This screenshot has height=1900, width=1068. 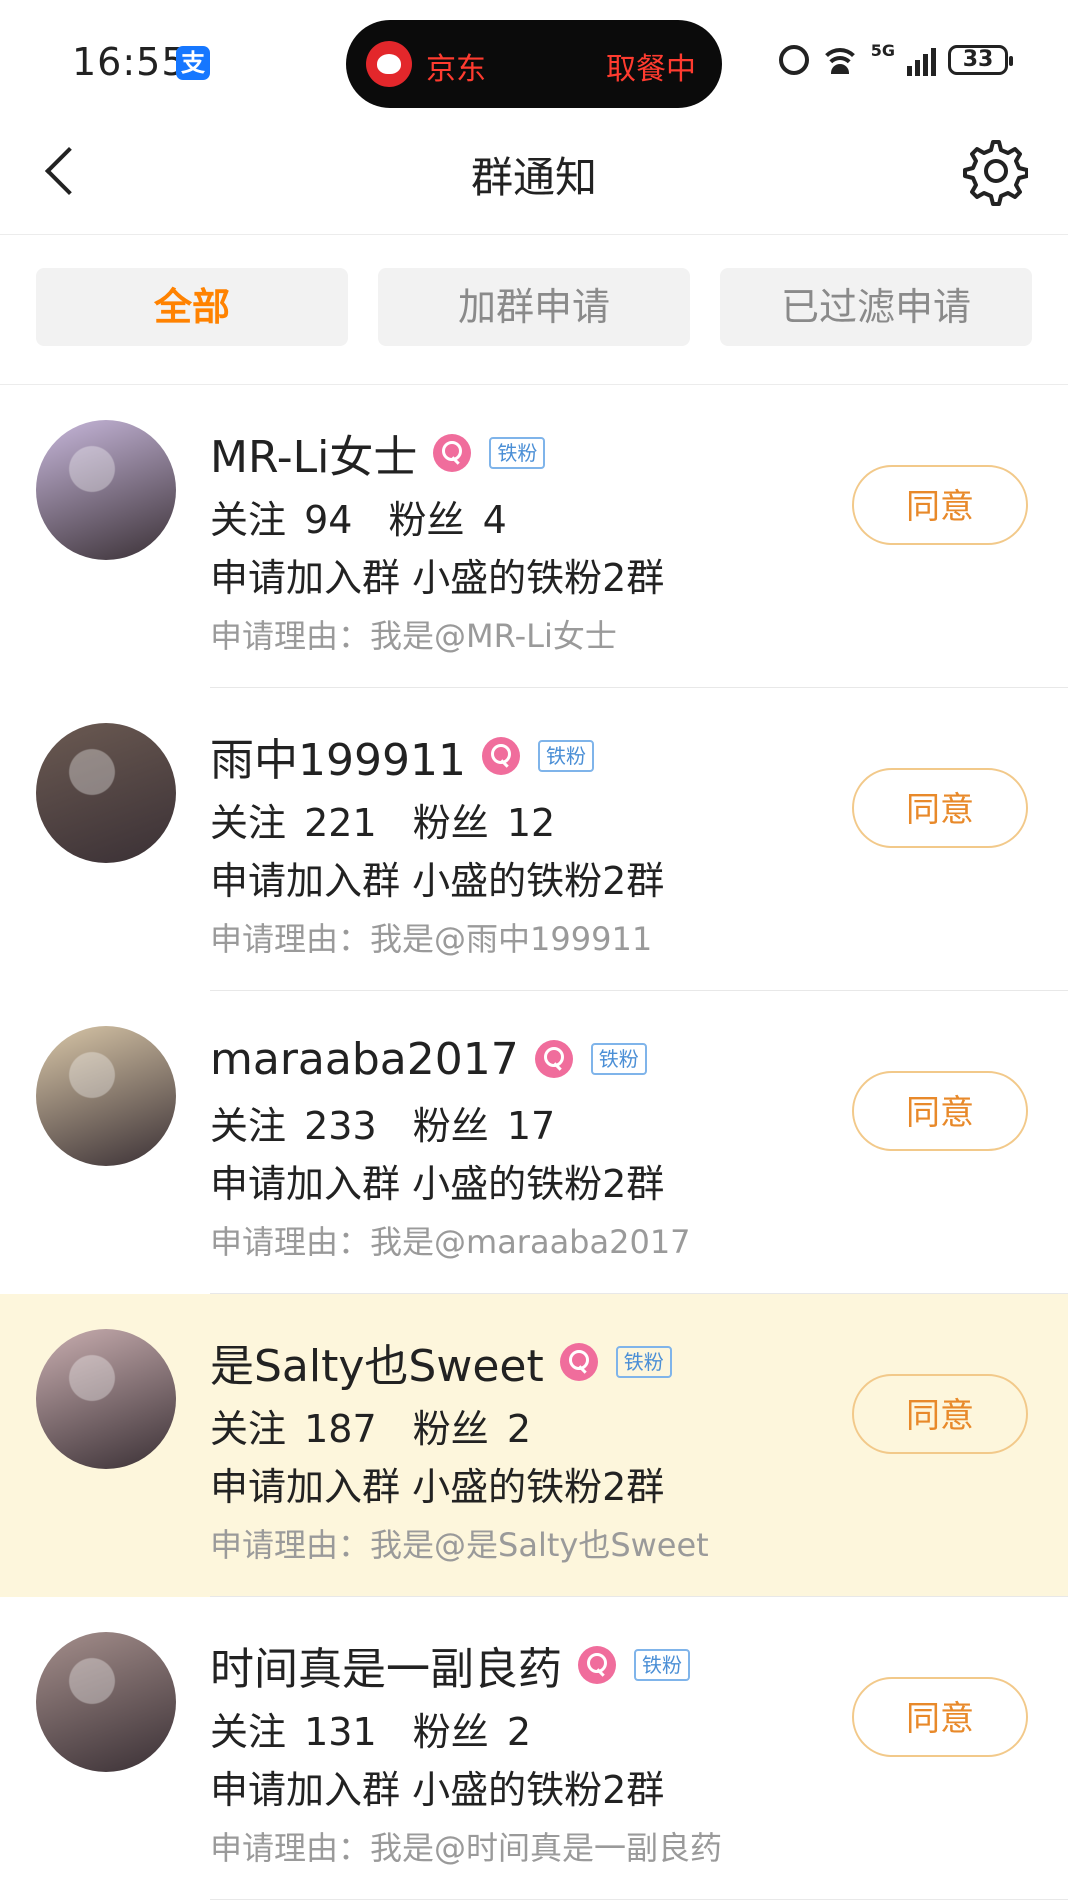 I want to click on user-stats: 关注 187 粉丝 2, so click(x=373, y=1425).